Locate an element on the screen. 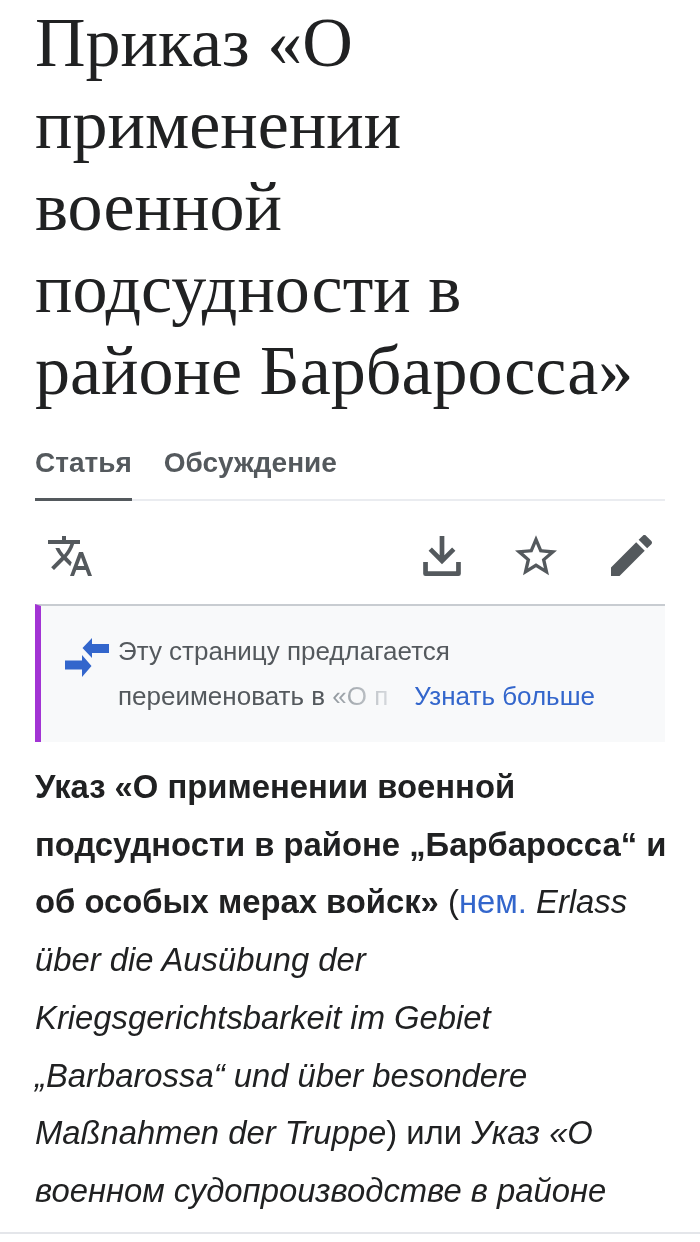 Image resolution: width=700 pixels, height=1242 pixels. star-icon is located at coordinates (536, 555).